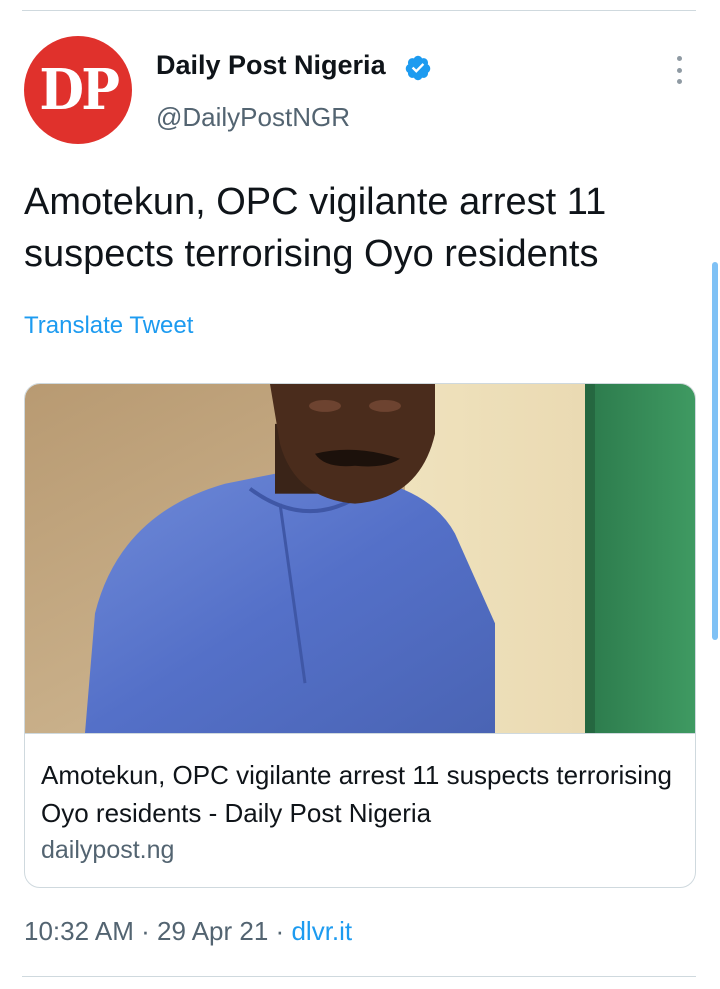 This screenshot has height=989, width=720. What do you see at coordinates (359, 10) in the screenshot?
I see `top-divider` at bounding box center [359, 10].